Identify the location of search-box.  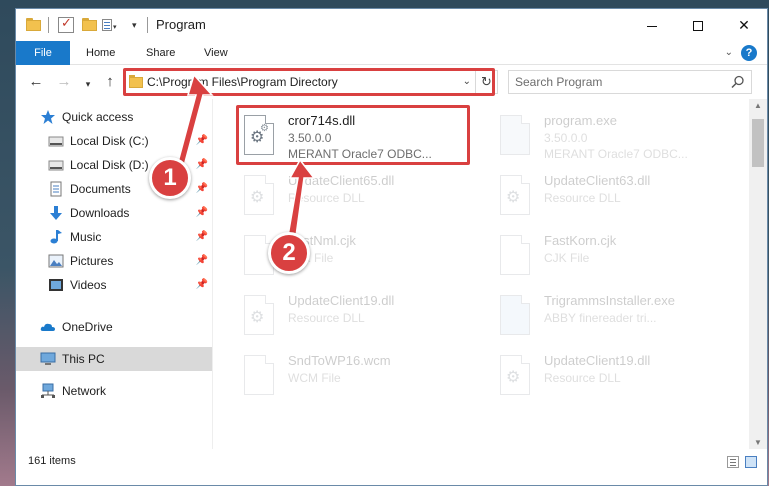
(630, 82).